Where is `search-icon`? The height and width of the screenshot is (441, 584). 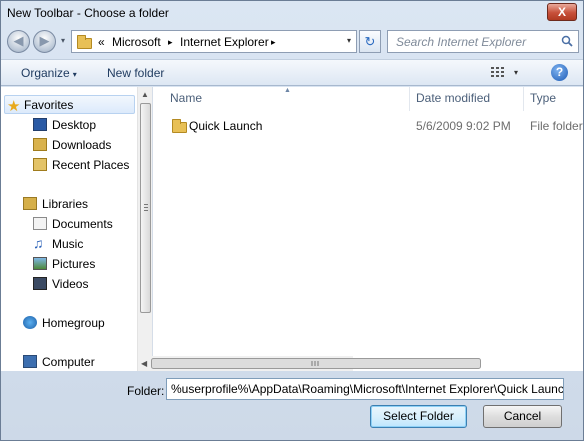
search-icon is located at coordinates (567, 41).